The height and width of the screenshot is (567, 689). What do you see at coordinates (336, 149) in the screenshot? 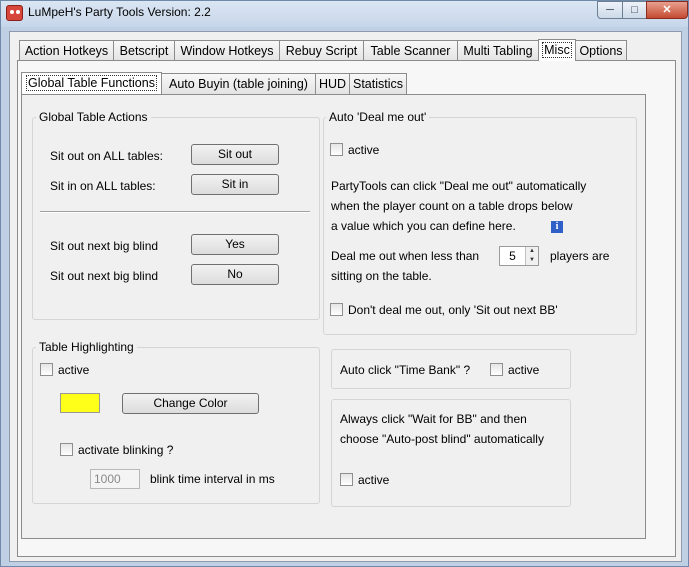
I see `deal-me-out-active-checkbox` at bounding box center [336, 149].